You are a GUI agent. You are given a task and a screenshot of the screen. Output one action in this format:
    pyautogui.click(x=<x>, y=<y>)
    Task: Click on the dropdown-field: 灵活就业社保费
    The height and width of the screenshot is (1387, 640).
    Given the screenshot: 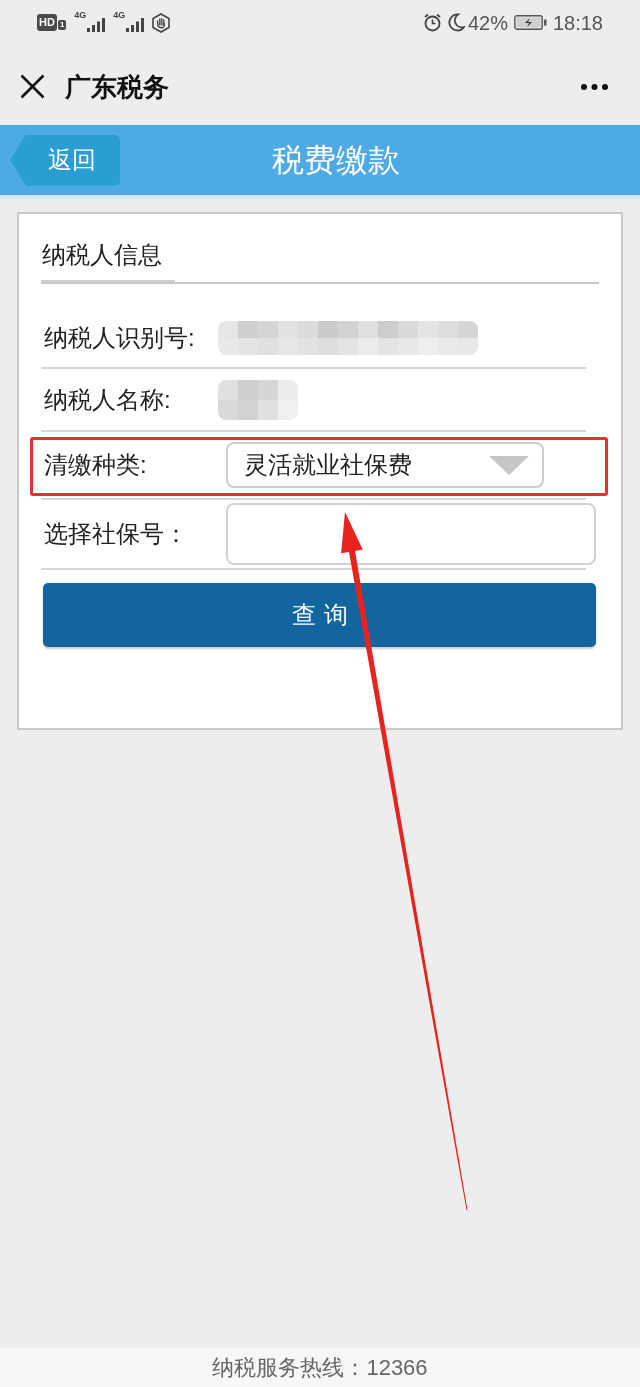 What is the action you would take?
    pyautogui.click(x=385, y=465)
    